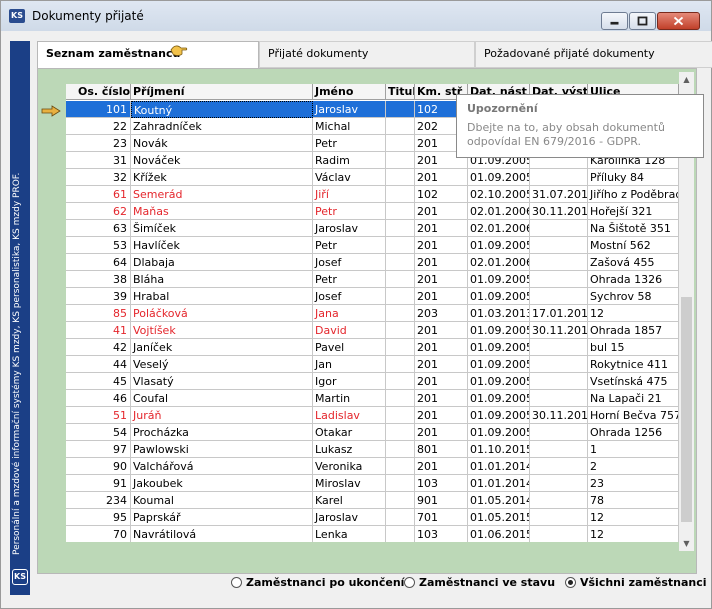 The height and width of the screenshot is (609, 712). I want to click on title-bar: KS Dokumenty přijaté, so click(356, 16).